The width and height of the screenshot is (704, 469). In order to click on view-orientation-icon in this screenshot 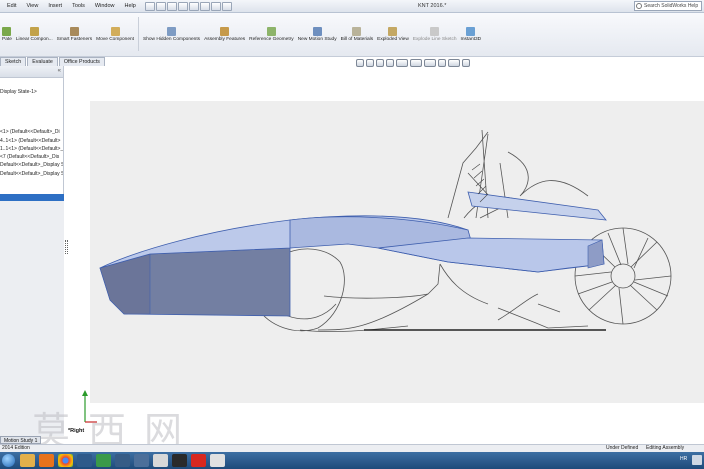, I will do `click(402, 63)`.